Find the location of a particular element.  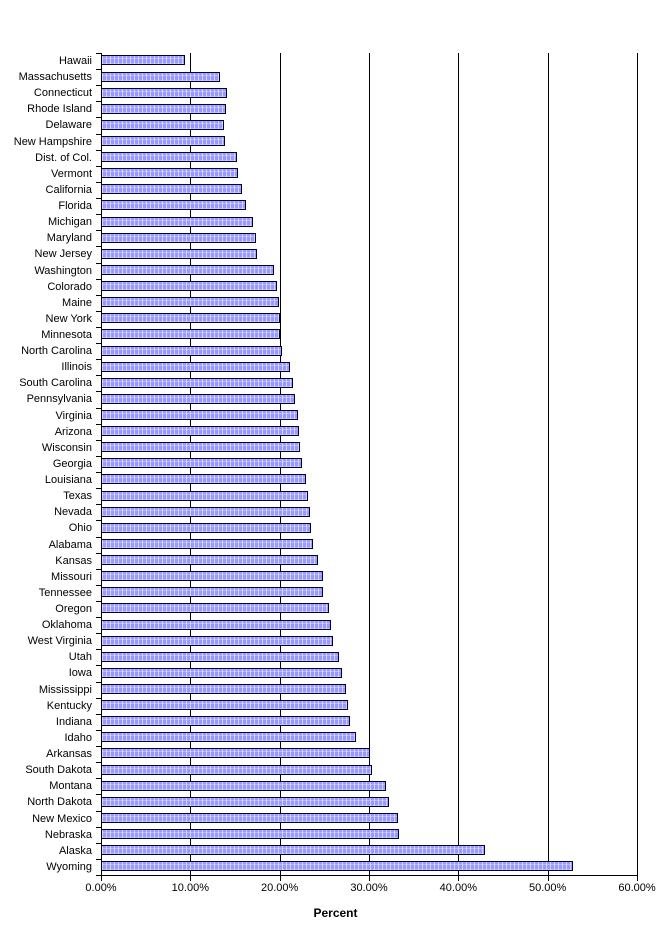

category-label: South Carolina is located at coordinates (55, 383).